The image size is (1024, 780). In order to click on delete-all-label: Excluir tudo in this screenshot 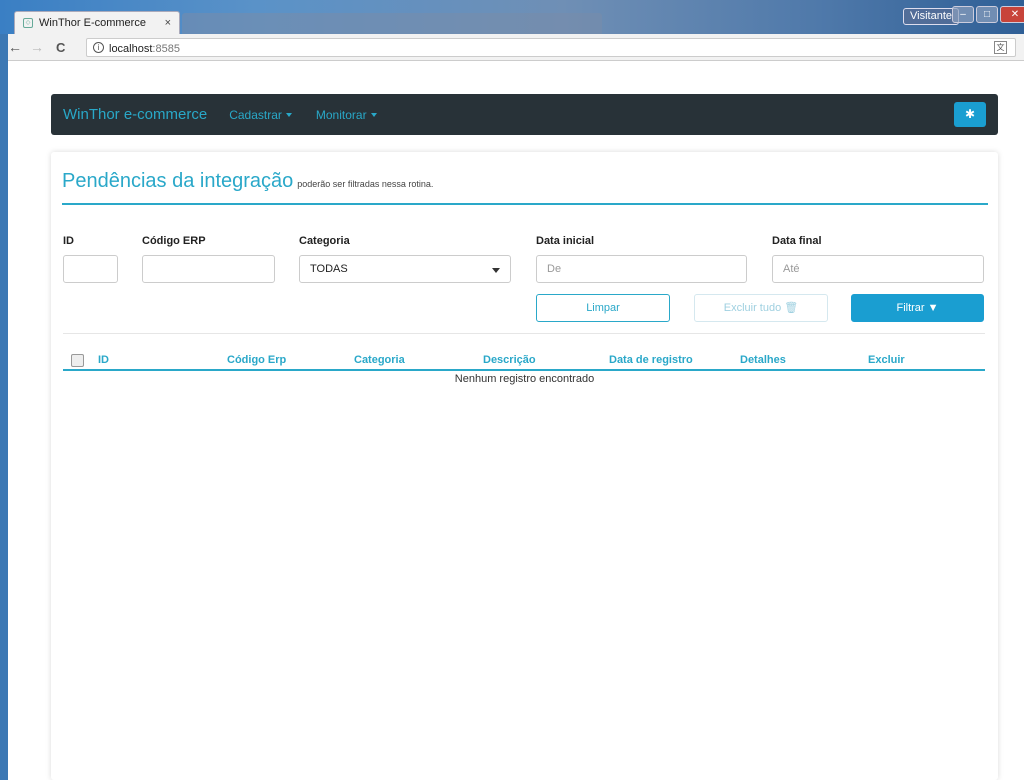, I will do `click(752, 308)`.